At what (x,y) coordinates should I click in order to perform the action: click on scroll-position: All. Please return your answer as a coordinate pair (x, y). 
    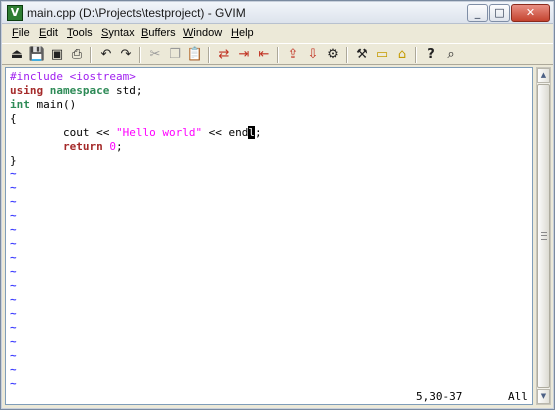
    Looking at the image, I should click on (518, 396).